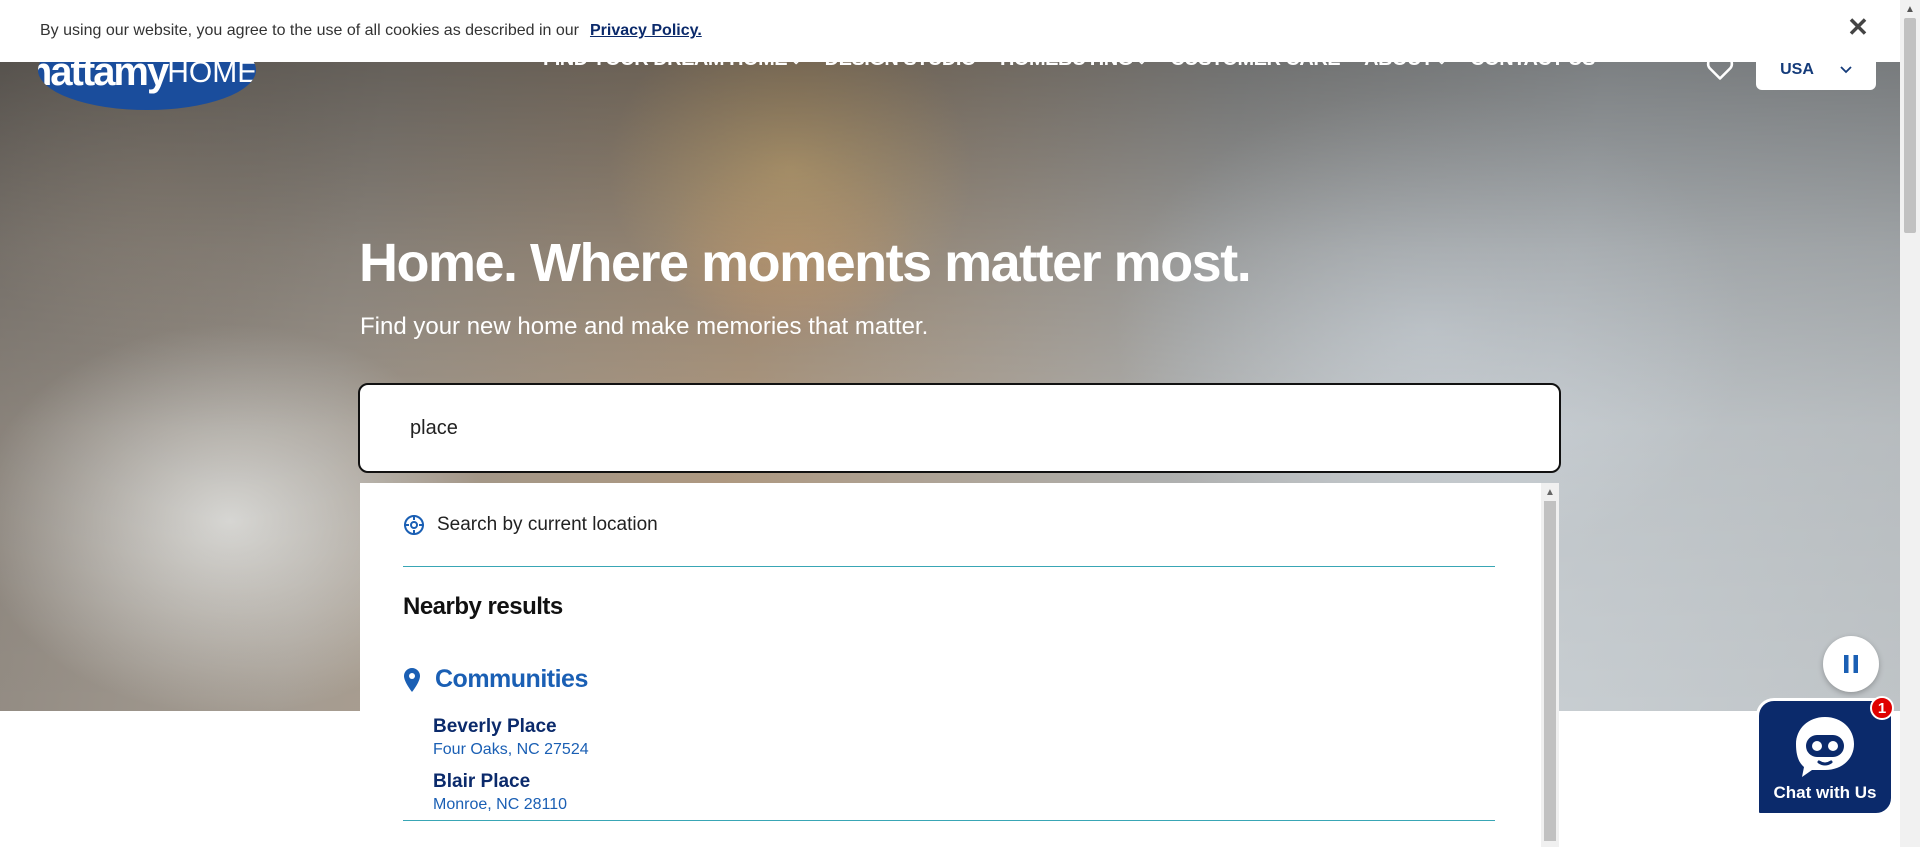 This screenshot has width=1920, height=847. Describe the element at coordinates (482, 781) in the screenshot. I see `community-name: Blair Place` at that location.